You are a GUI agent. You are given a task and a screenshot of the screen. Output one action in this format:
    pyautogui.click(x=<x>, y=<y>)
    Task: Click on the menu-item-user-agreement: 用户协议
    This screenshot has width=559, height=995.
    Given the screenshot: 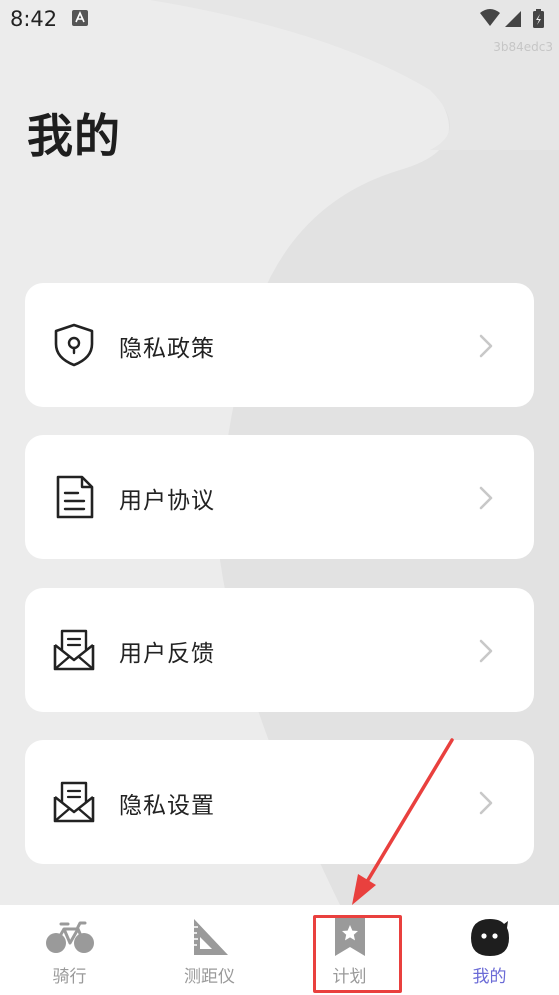 What is the action you would take?
    pyautogui.click(x=279, y=497)
    